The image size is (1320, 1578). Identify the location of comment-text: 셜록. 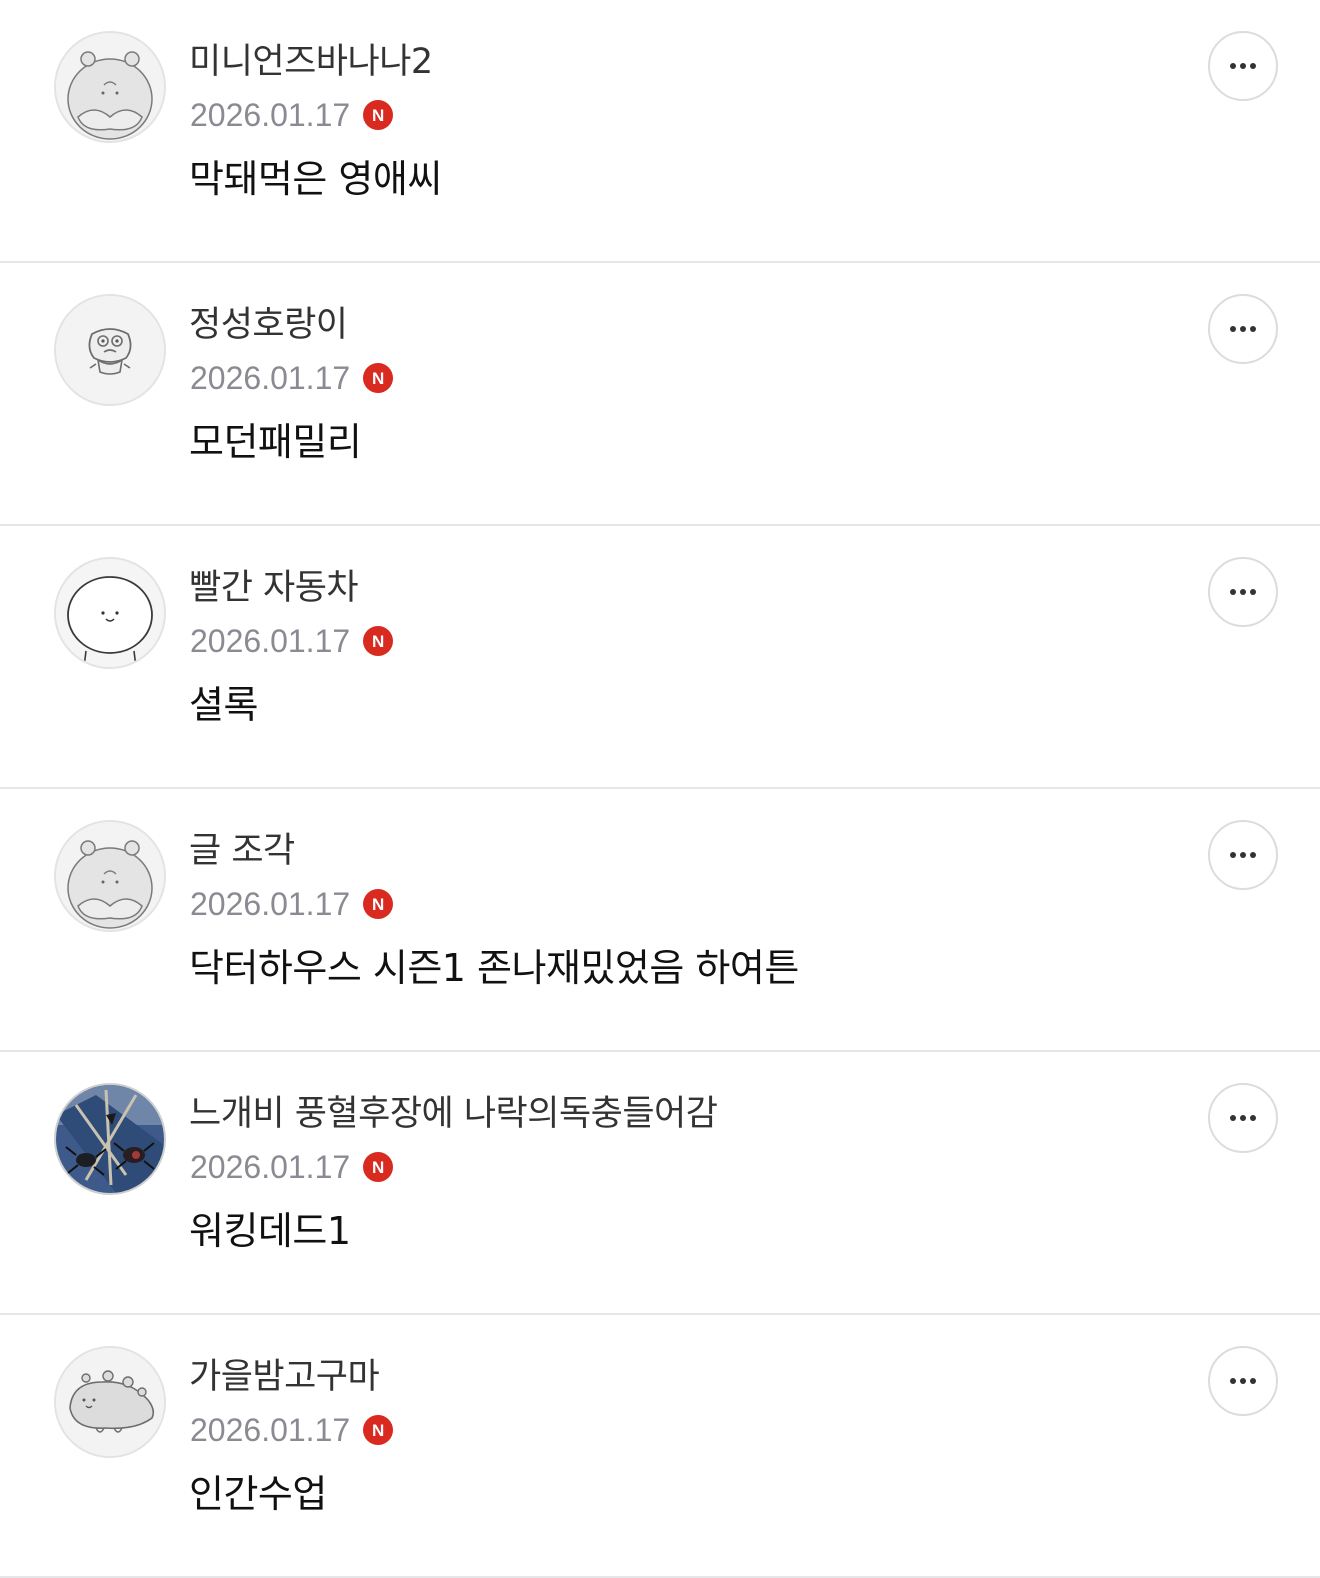
(223, 705).